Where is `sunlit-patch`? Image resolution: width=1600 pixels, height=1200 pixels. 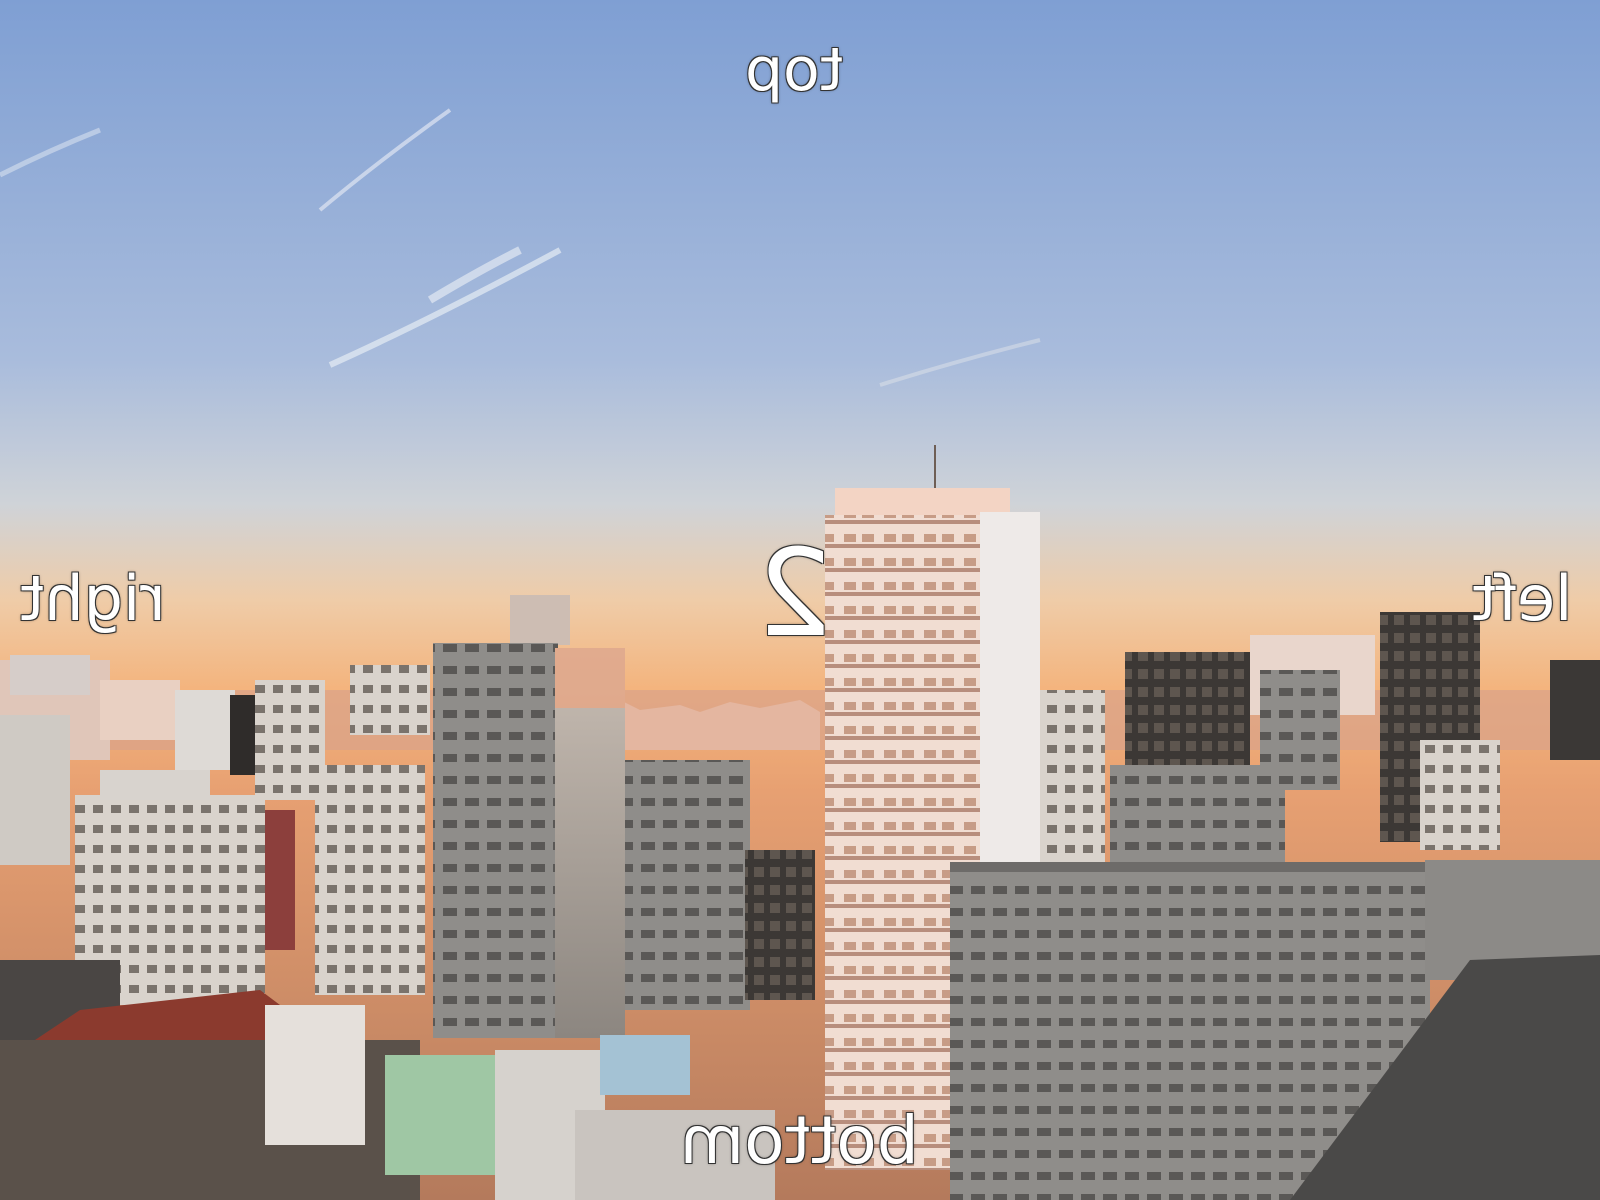 sunlit-patch is located at coordinates (590, 678).